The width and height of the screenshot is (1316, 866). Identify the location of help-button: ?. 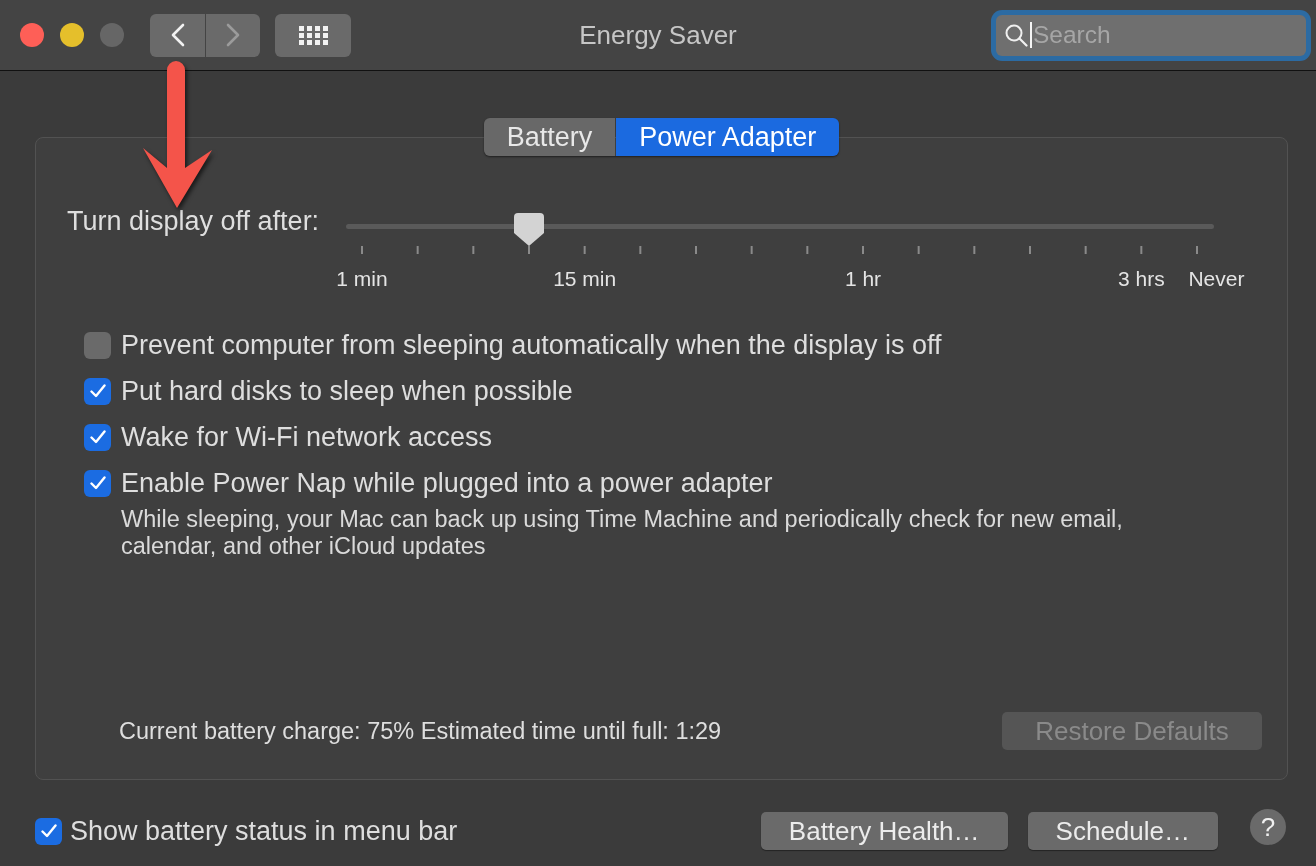
(1268, 827).